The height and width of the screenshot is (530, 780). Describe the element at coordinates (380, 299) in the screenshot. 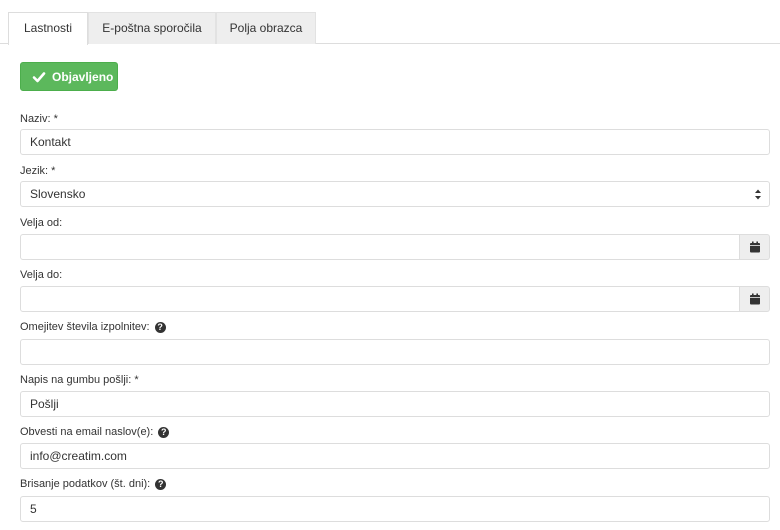

I see `velja-do-input` at that location.